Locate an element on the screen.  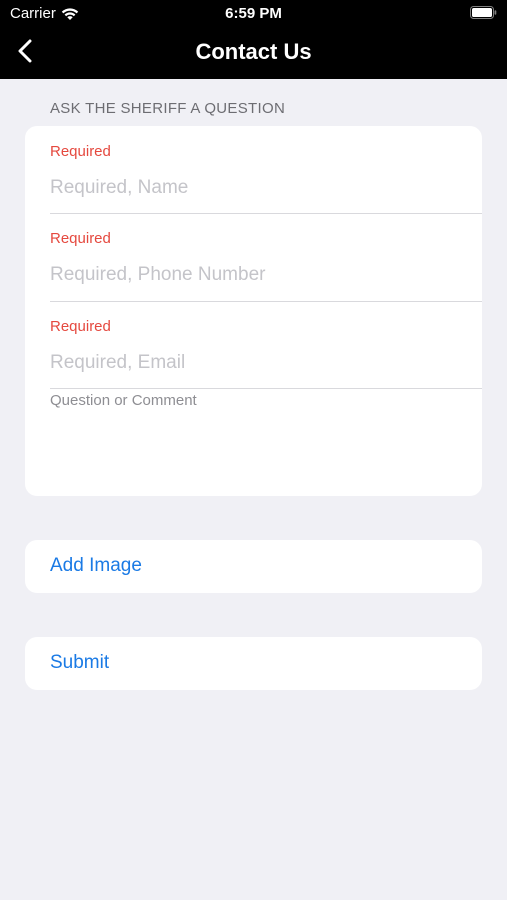
phone-input is located at coordinates (260, 275).